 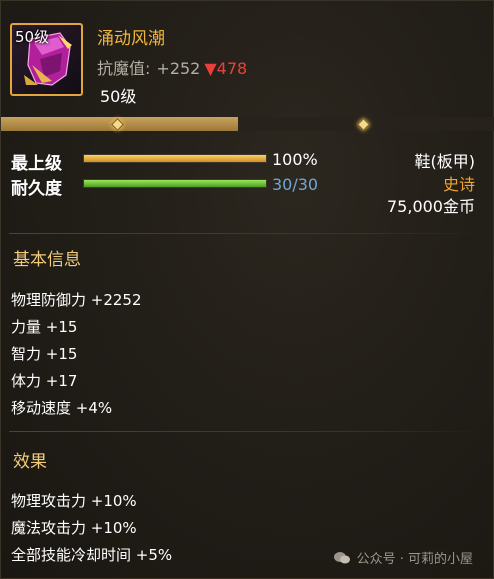 What do you see at coordinates (295, 159) in the screenshot?
I see `max-level-value: 100%` at bounding box center [295, 159].